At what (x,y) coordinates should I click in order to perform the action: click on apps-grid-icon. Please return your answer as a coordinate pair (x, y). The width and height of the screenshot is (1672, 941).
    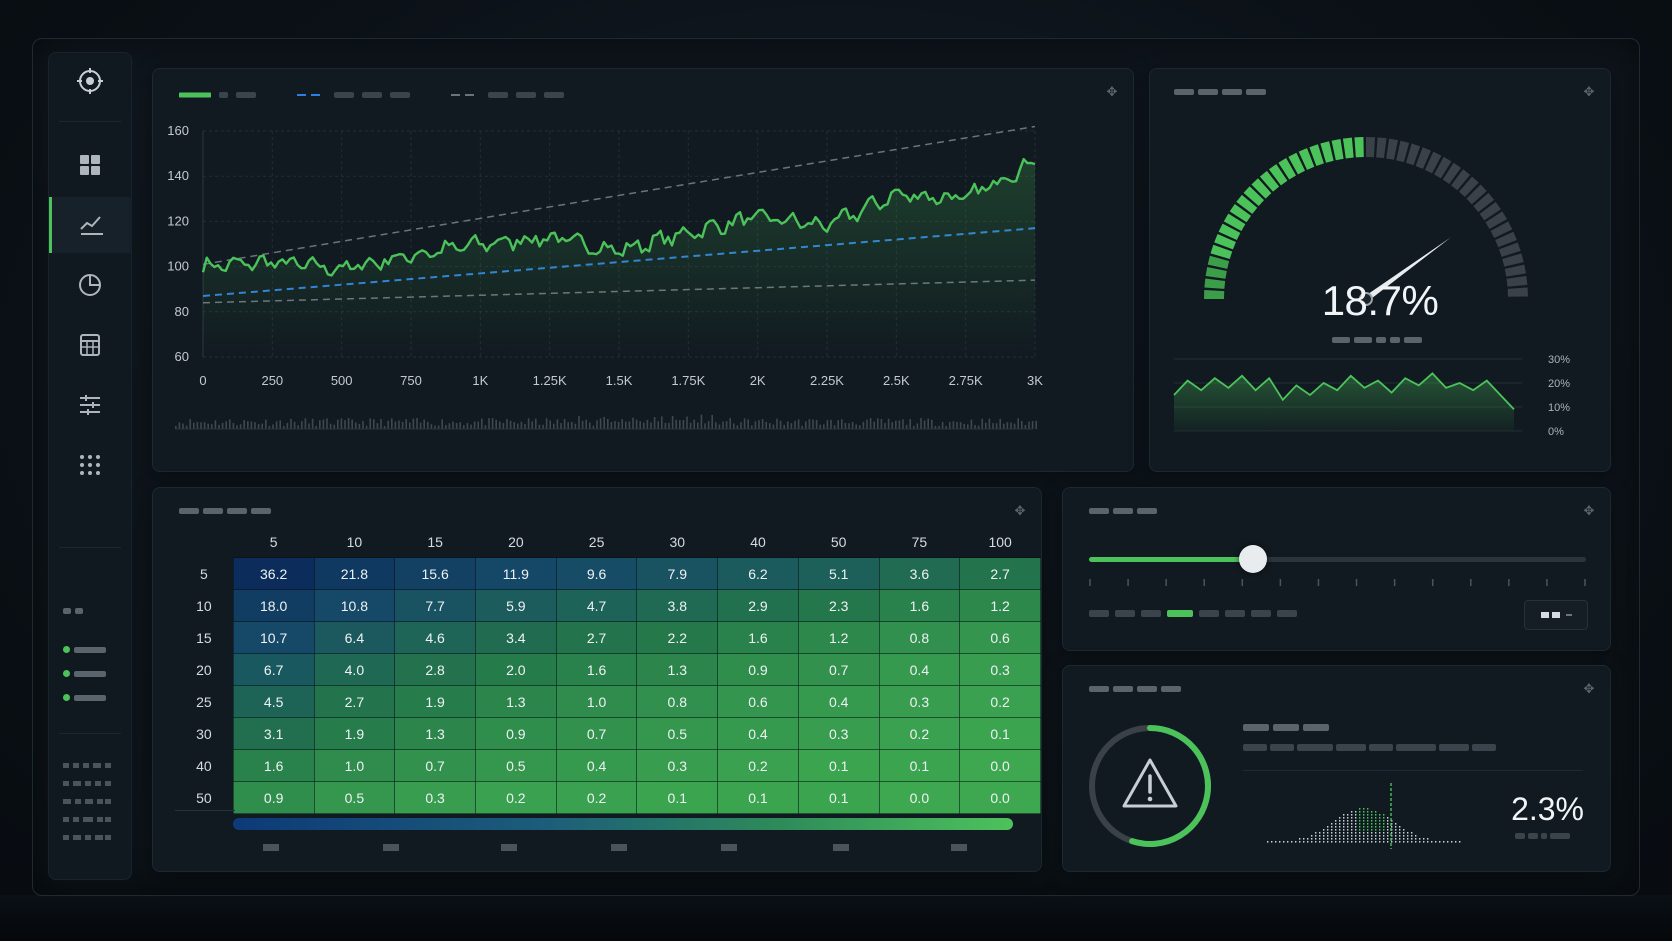
    Looking at the image, I should click on (90, 465).